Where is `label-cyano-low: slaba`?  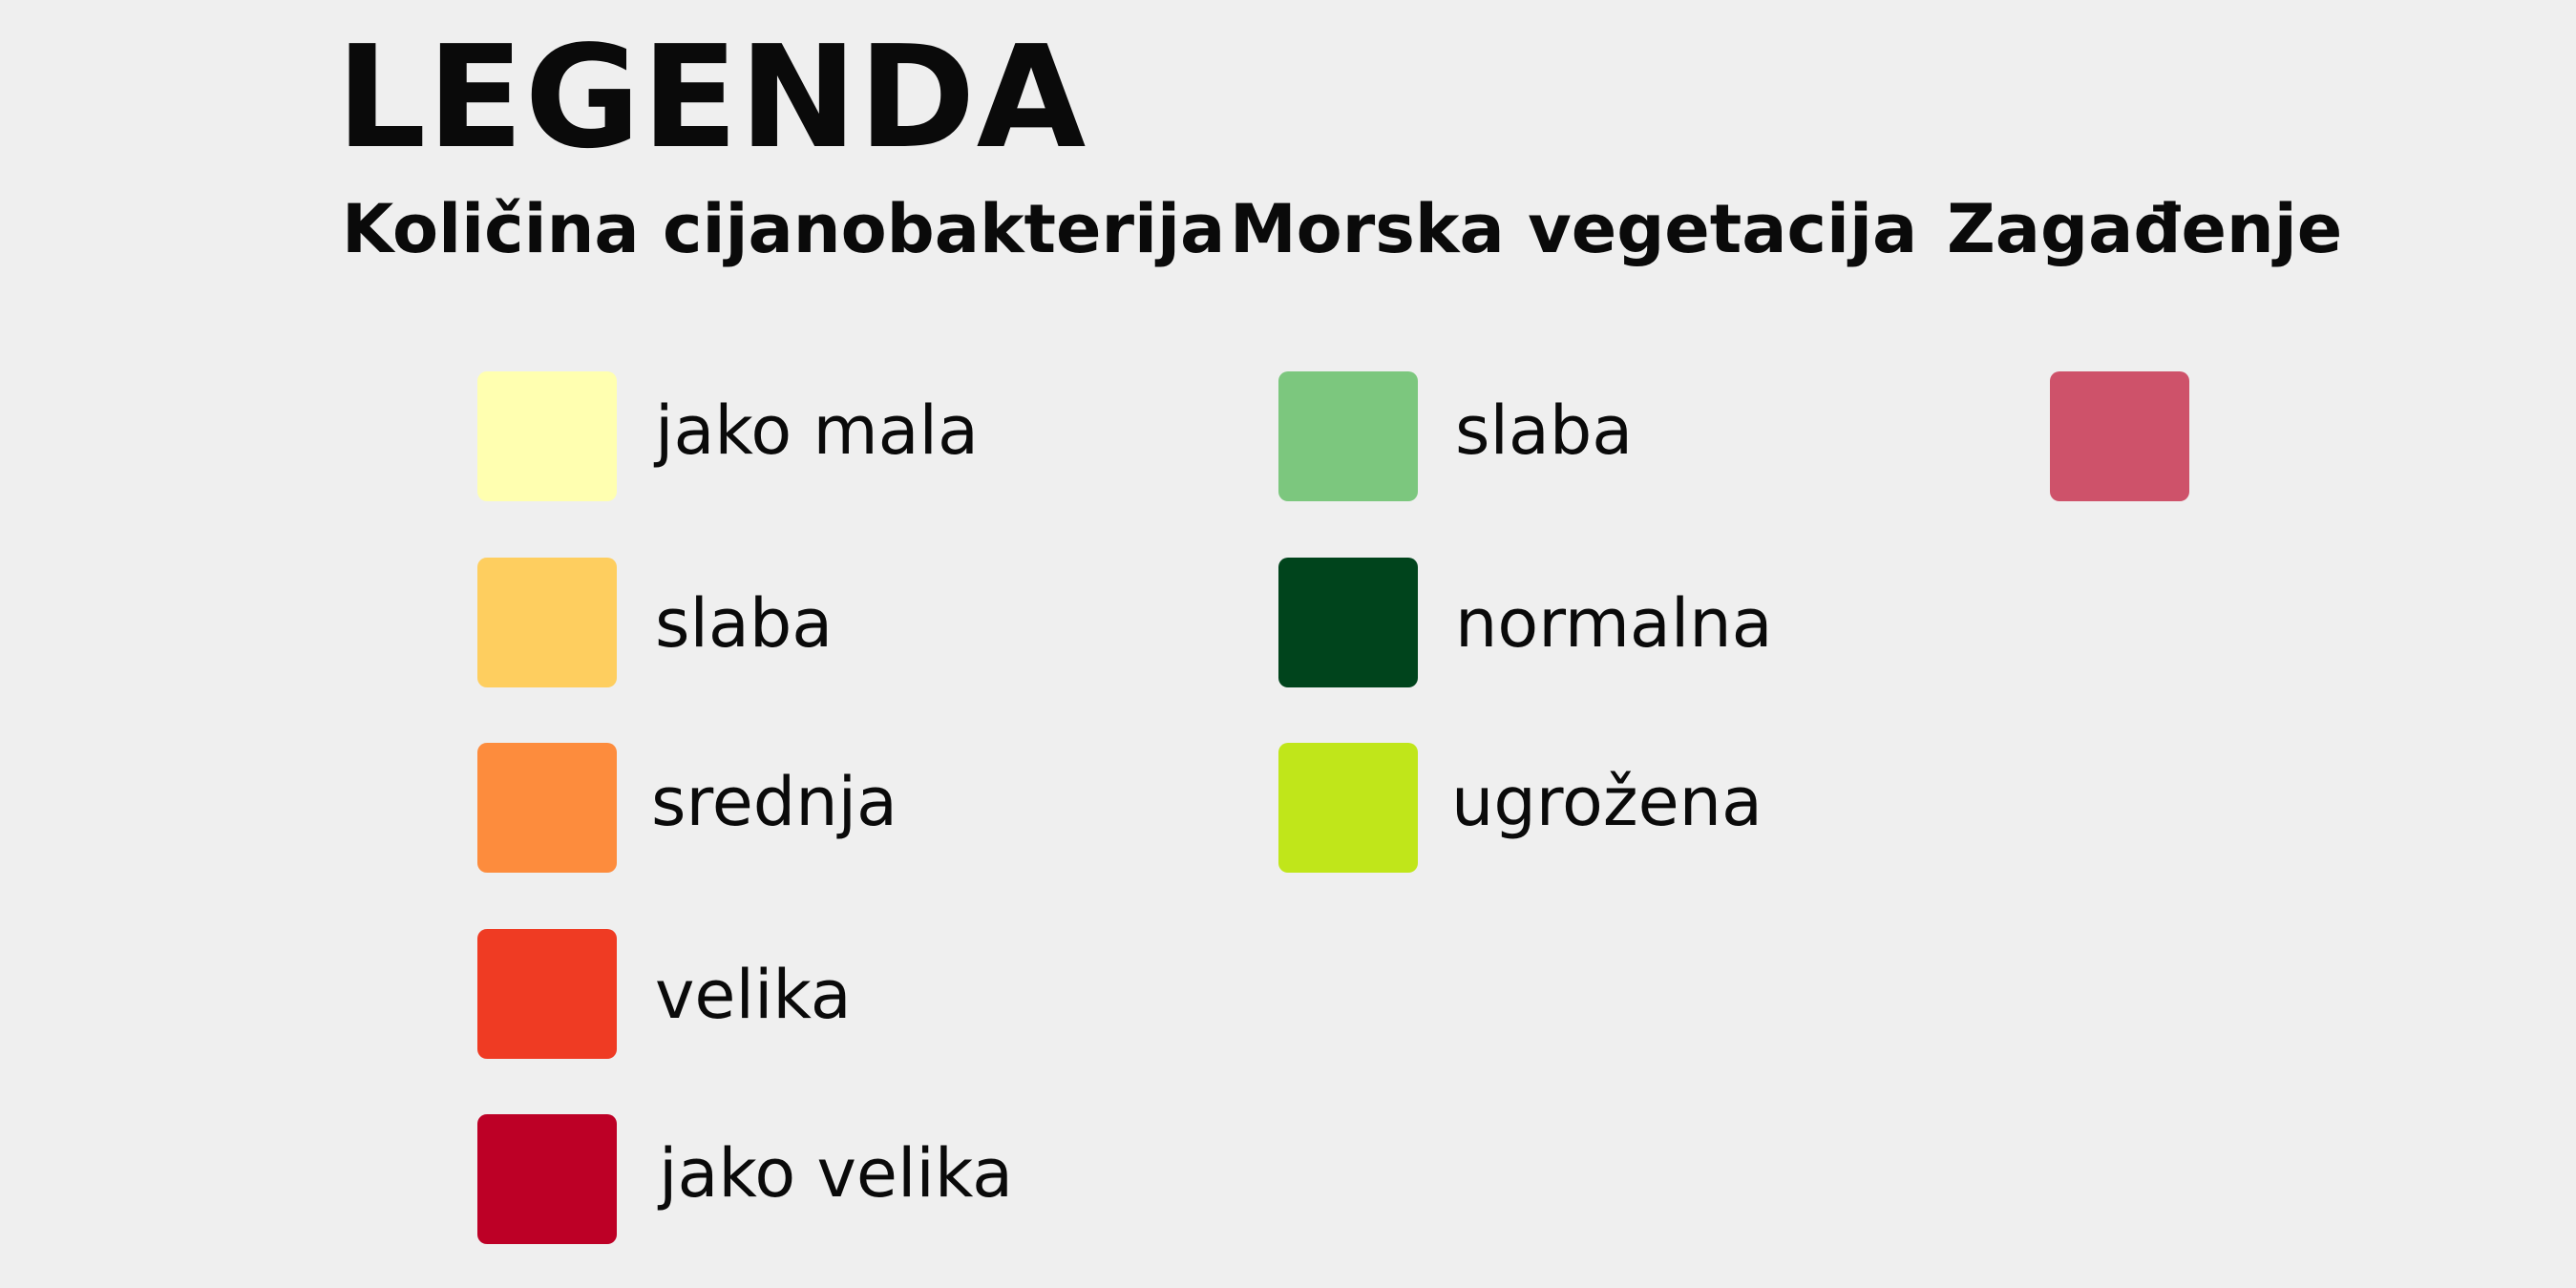
label-cyano-low: slaba is located at coordinates (744, 623).